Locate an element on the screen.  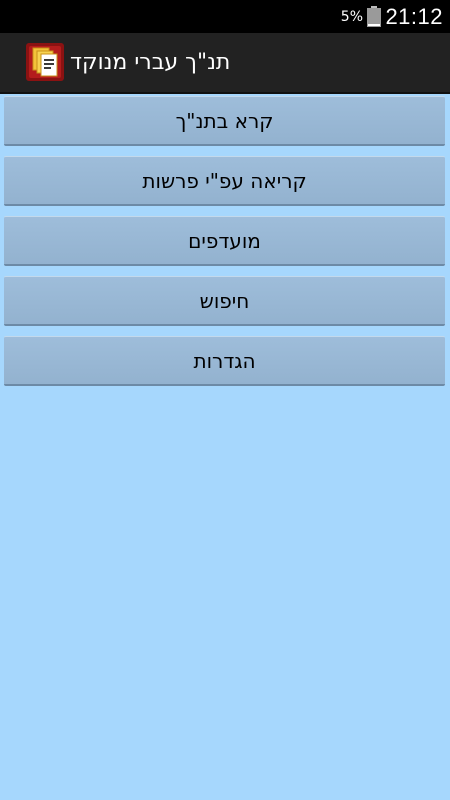
app-title: תנ"ך עברי מנוקד is located at coordinates (150, 62).